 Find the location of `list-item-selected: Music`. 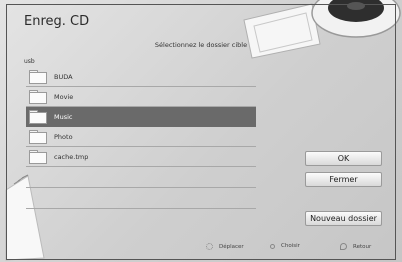

list-item-selected: Music is located at coordinates (141, 117).